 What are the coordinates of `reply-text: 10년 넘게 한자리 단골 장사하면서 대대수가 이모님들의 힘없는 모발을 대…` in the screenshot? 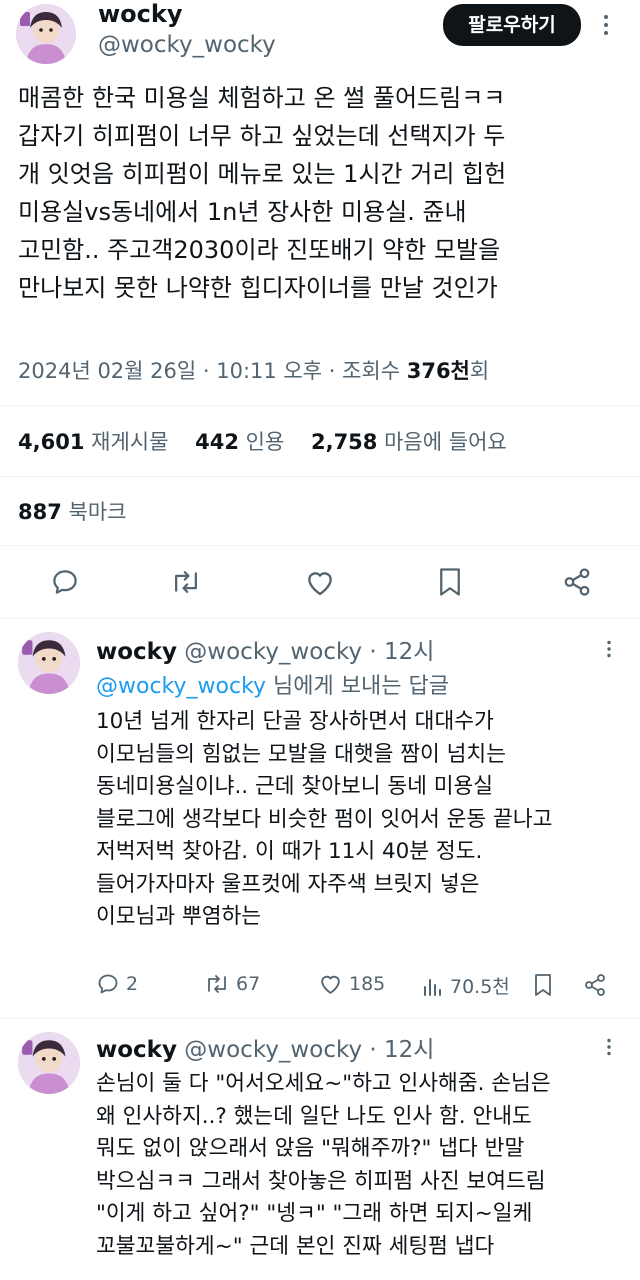 It's located at (324, 819).